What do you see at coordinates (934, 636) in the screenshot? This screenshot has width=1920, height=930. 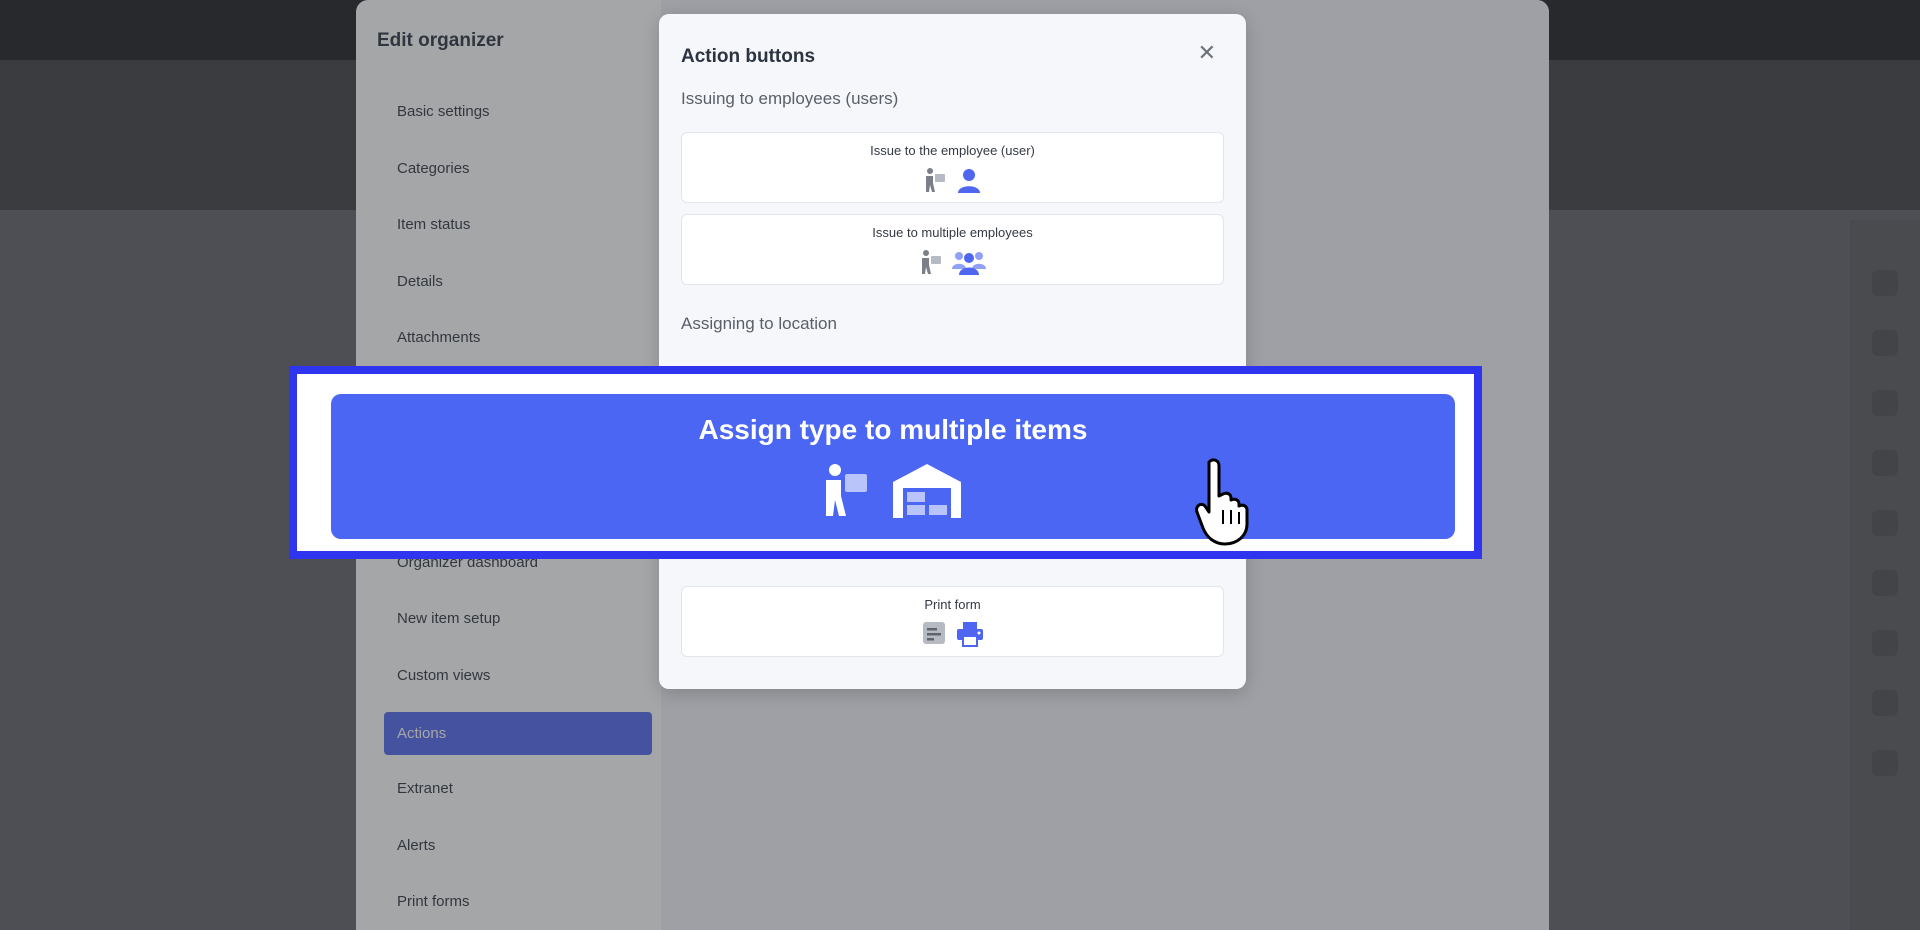 I see `form-document-icon` at bounding box center [934, 636].